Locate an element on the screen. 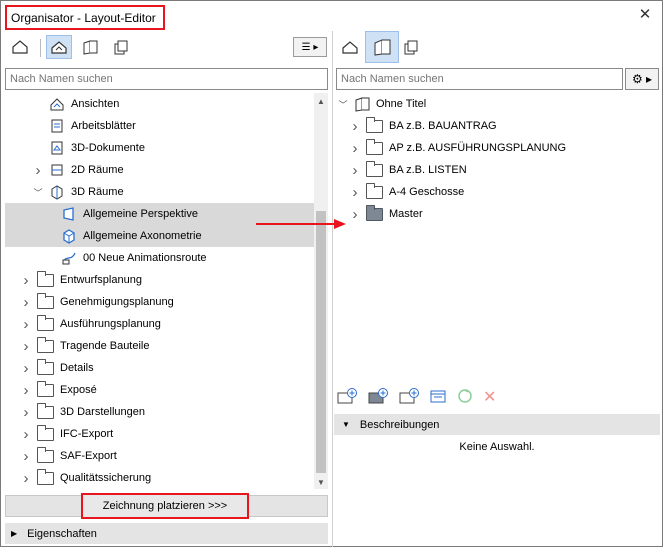  view-map-tree-item: Ansichten is located at coordinates (159, 104).